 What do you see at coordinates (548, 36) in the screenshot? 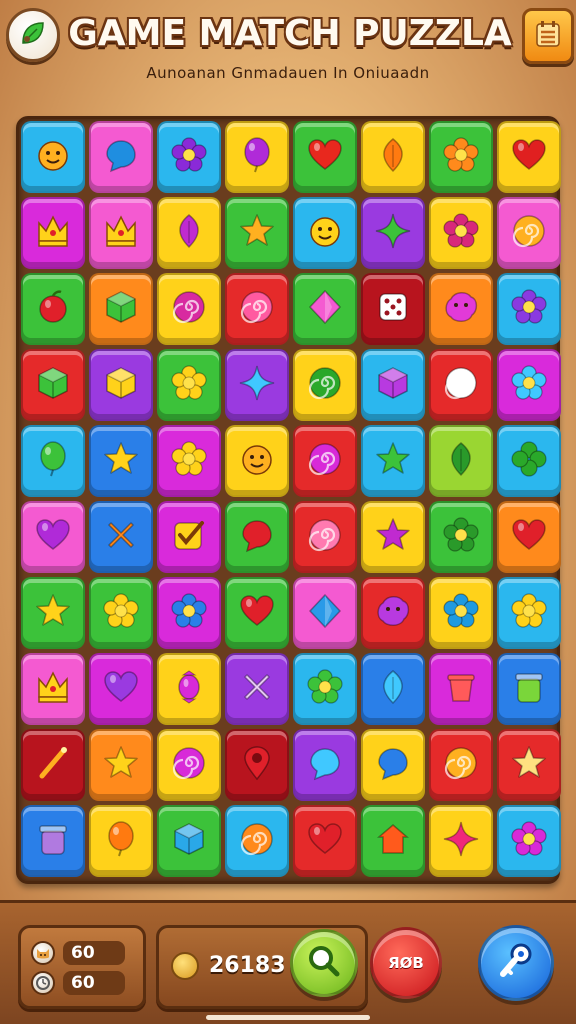
I see `menu-button` at bounding box center [548, 36].